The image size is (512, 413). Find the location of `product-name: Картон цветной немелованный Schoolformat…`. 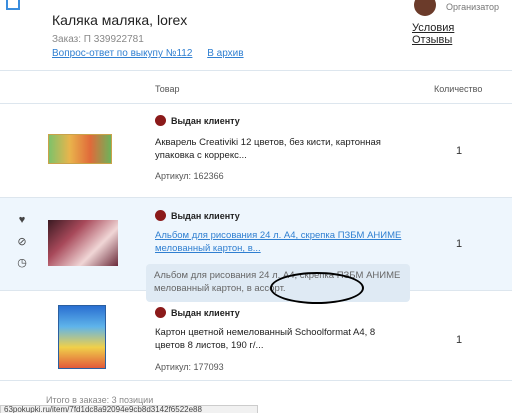

product-name: Картон цветной немелованный Schoolformat… is located at coordinates (265, 339).